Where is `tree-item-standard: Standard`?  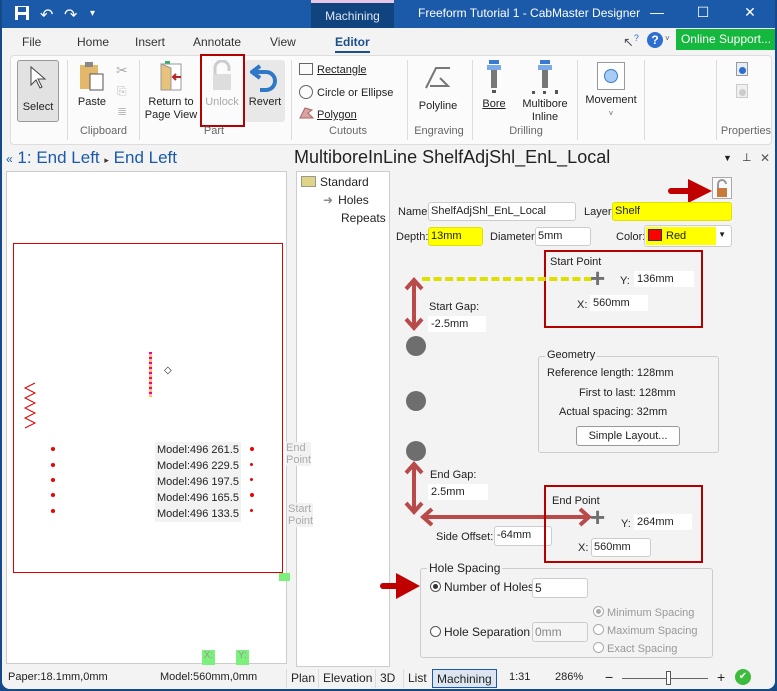 tree-item-standard: Standard is located at coordinates (335, 182).